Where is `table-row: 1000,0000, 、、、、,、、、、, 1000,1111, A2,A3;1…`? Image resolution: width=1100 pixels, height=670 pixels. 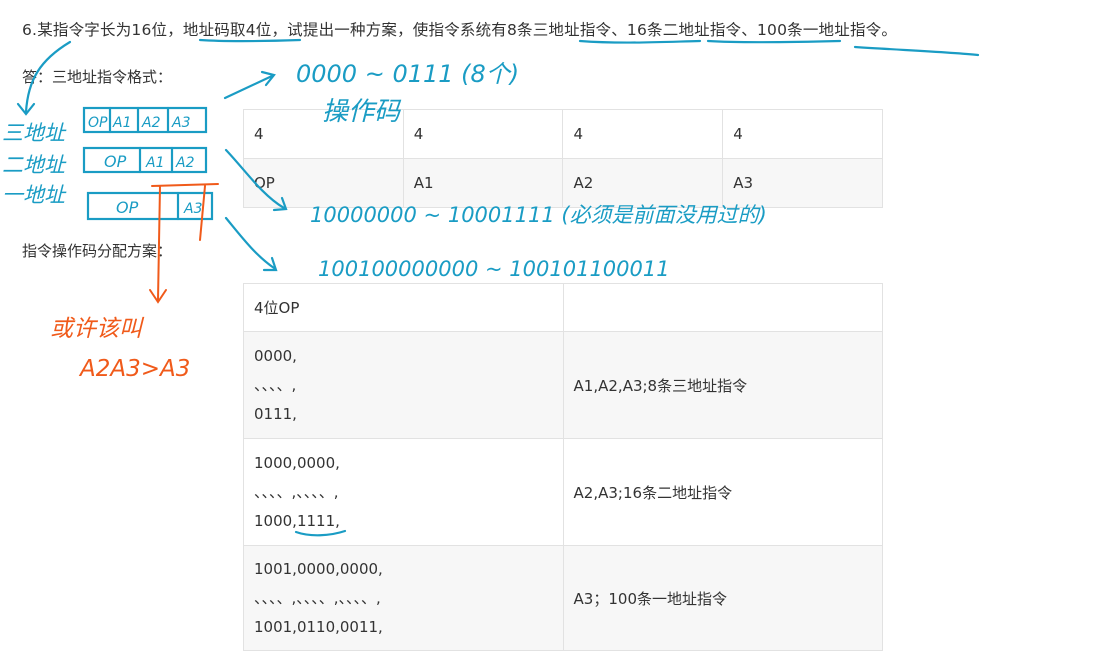 table-row: 1000,0000, 、、、、,、、、、, 1000,1111, A2,A3;1… is located at coordinates (563, 492).